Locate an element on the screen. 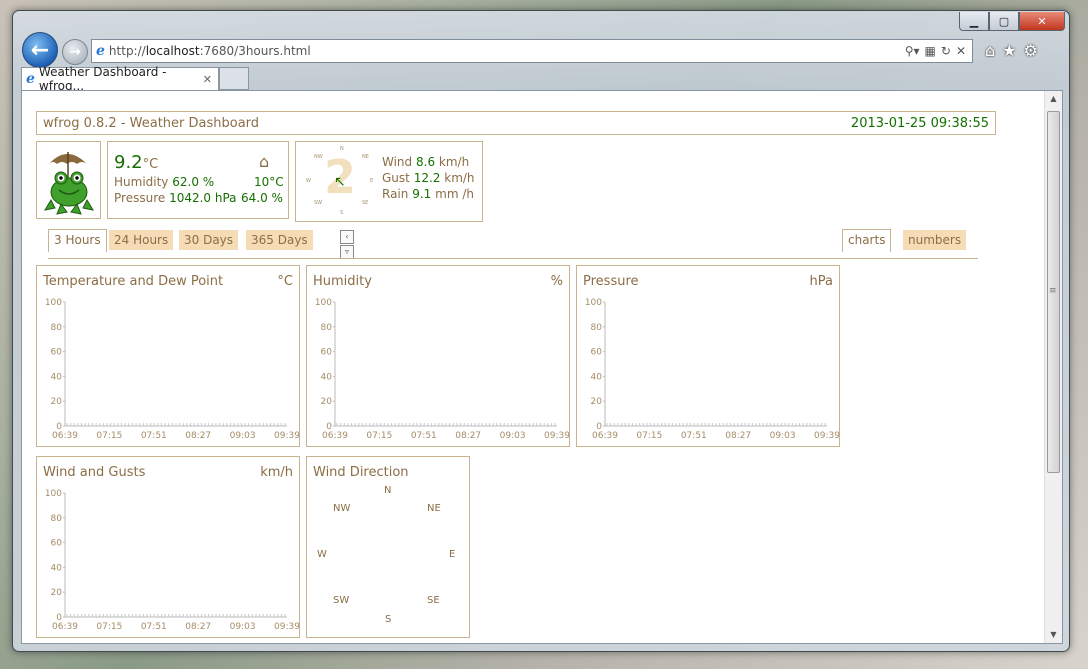 The width and height of the screenshot is (1088, 669). tab-3-hours: 3 Hours is located at coordinates (77, 240).